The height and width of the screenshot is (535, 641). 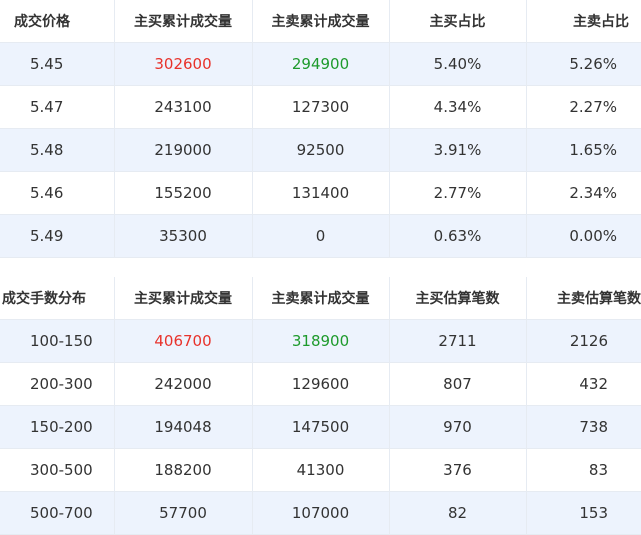 I want to click on cell-buy-count: 807, so click(x=457, y=384).